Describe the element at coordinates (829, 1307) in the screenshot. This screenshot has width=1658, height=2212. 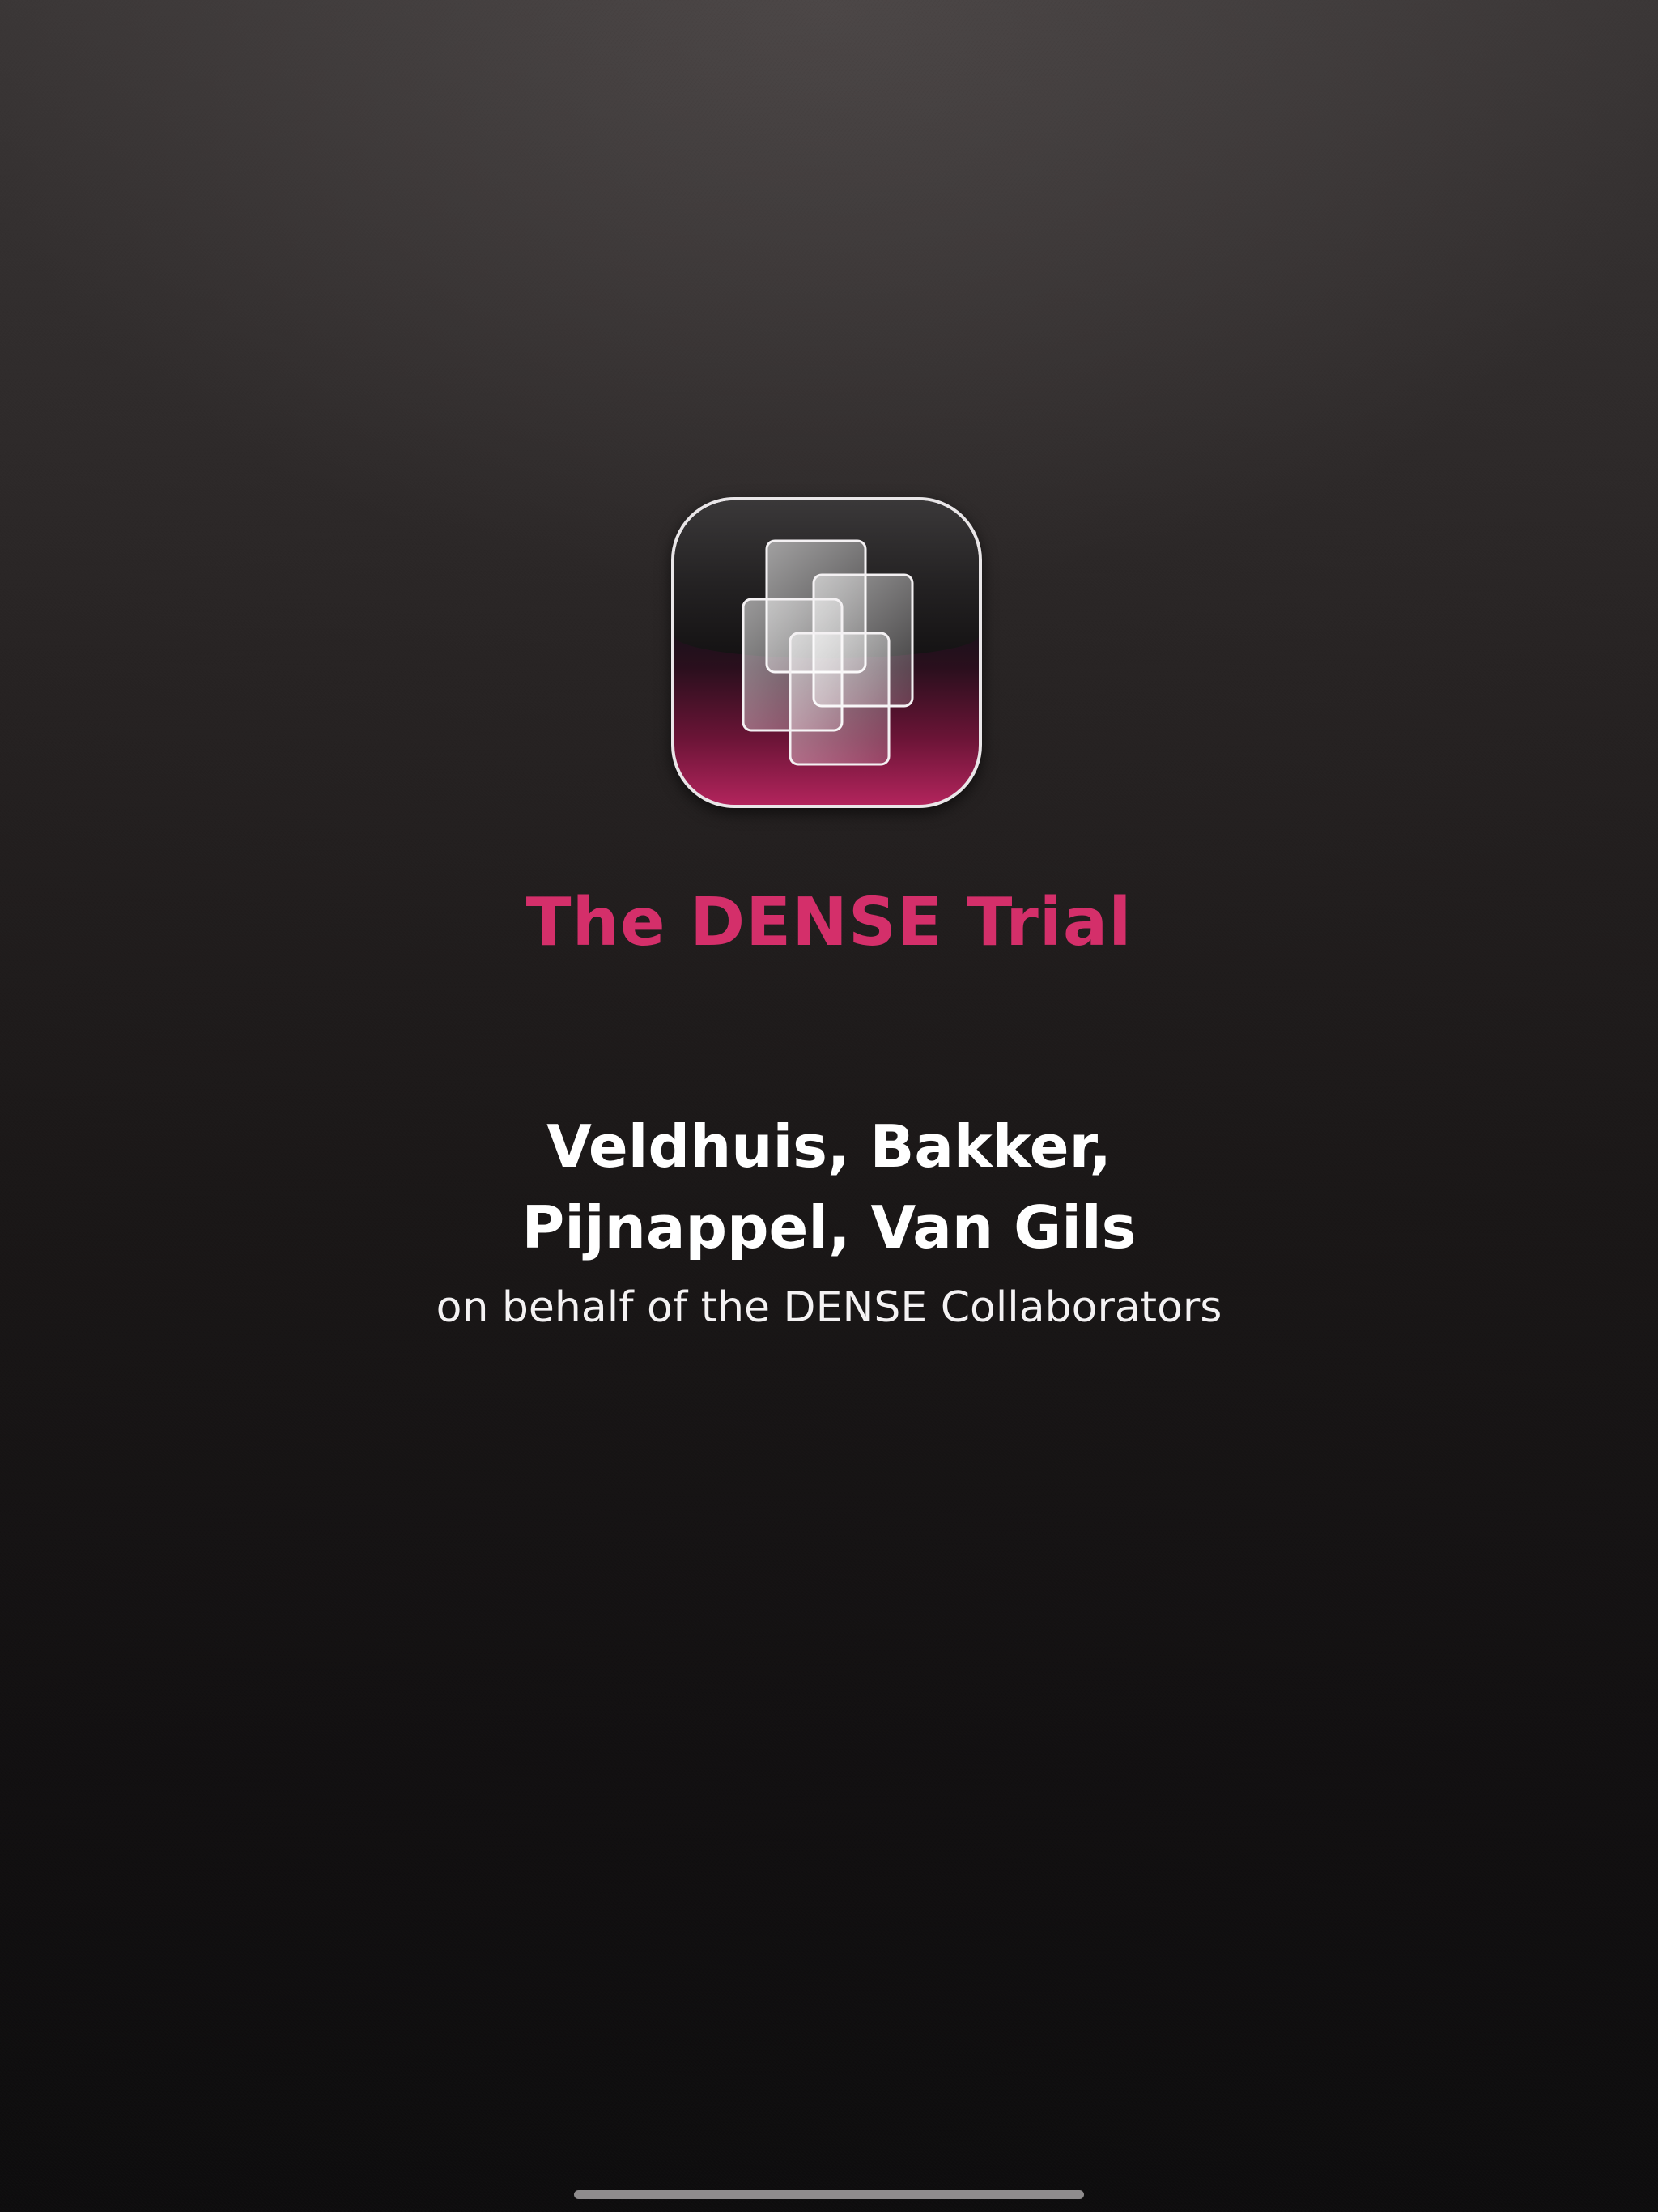
I see `collaborators-subtitle: on behalf of the DENSE Collaborators` at that location.